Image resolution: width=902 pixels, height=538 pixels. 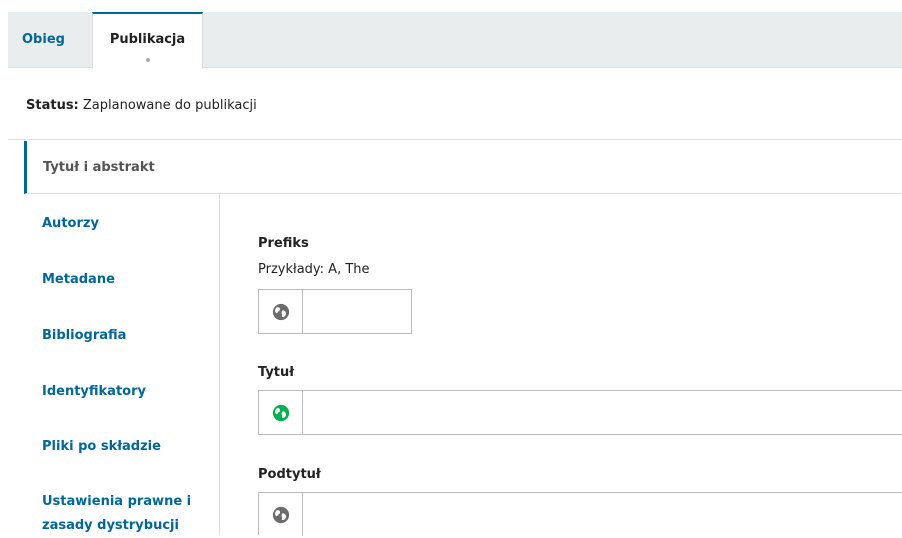 What do you see at coordinates (52, 105) in the screenshot?
I see `status-label: Status:` at bounding box center [52, 105].